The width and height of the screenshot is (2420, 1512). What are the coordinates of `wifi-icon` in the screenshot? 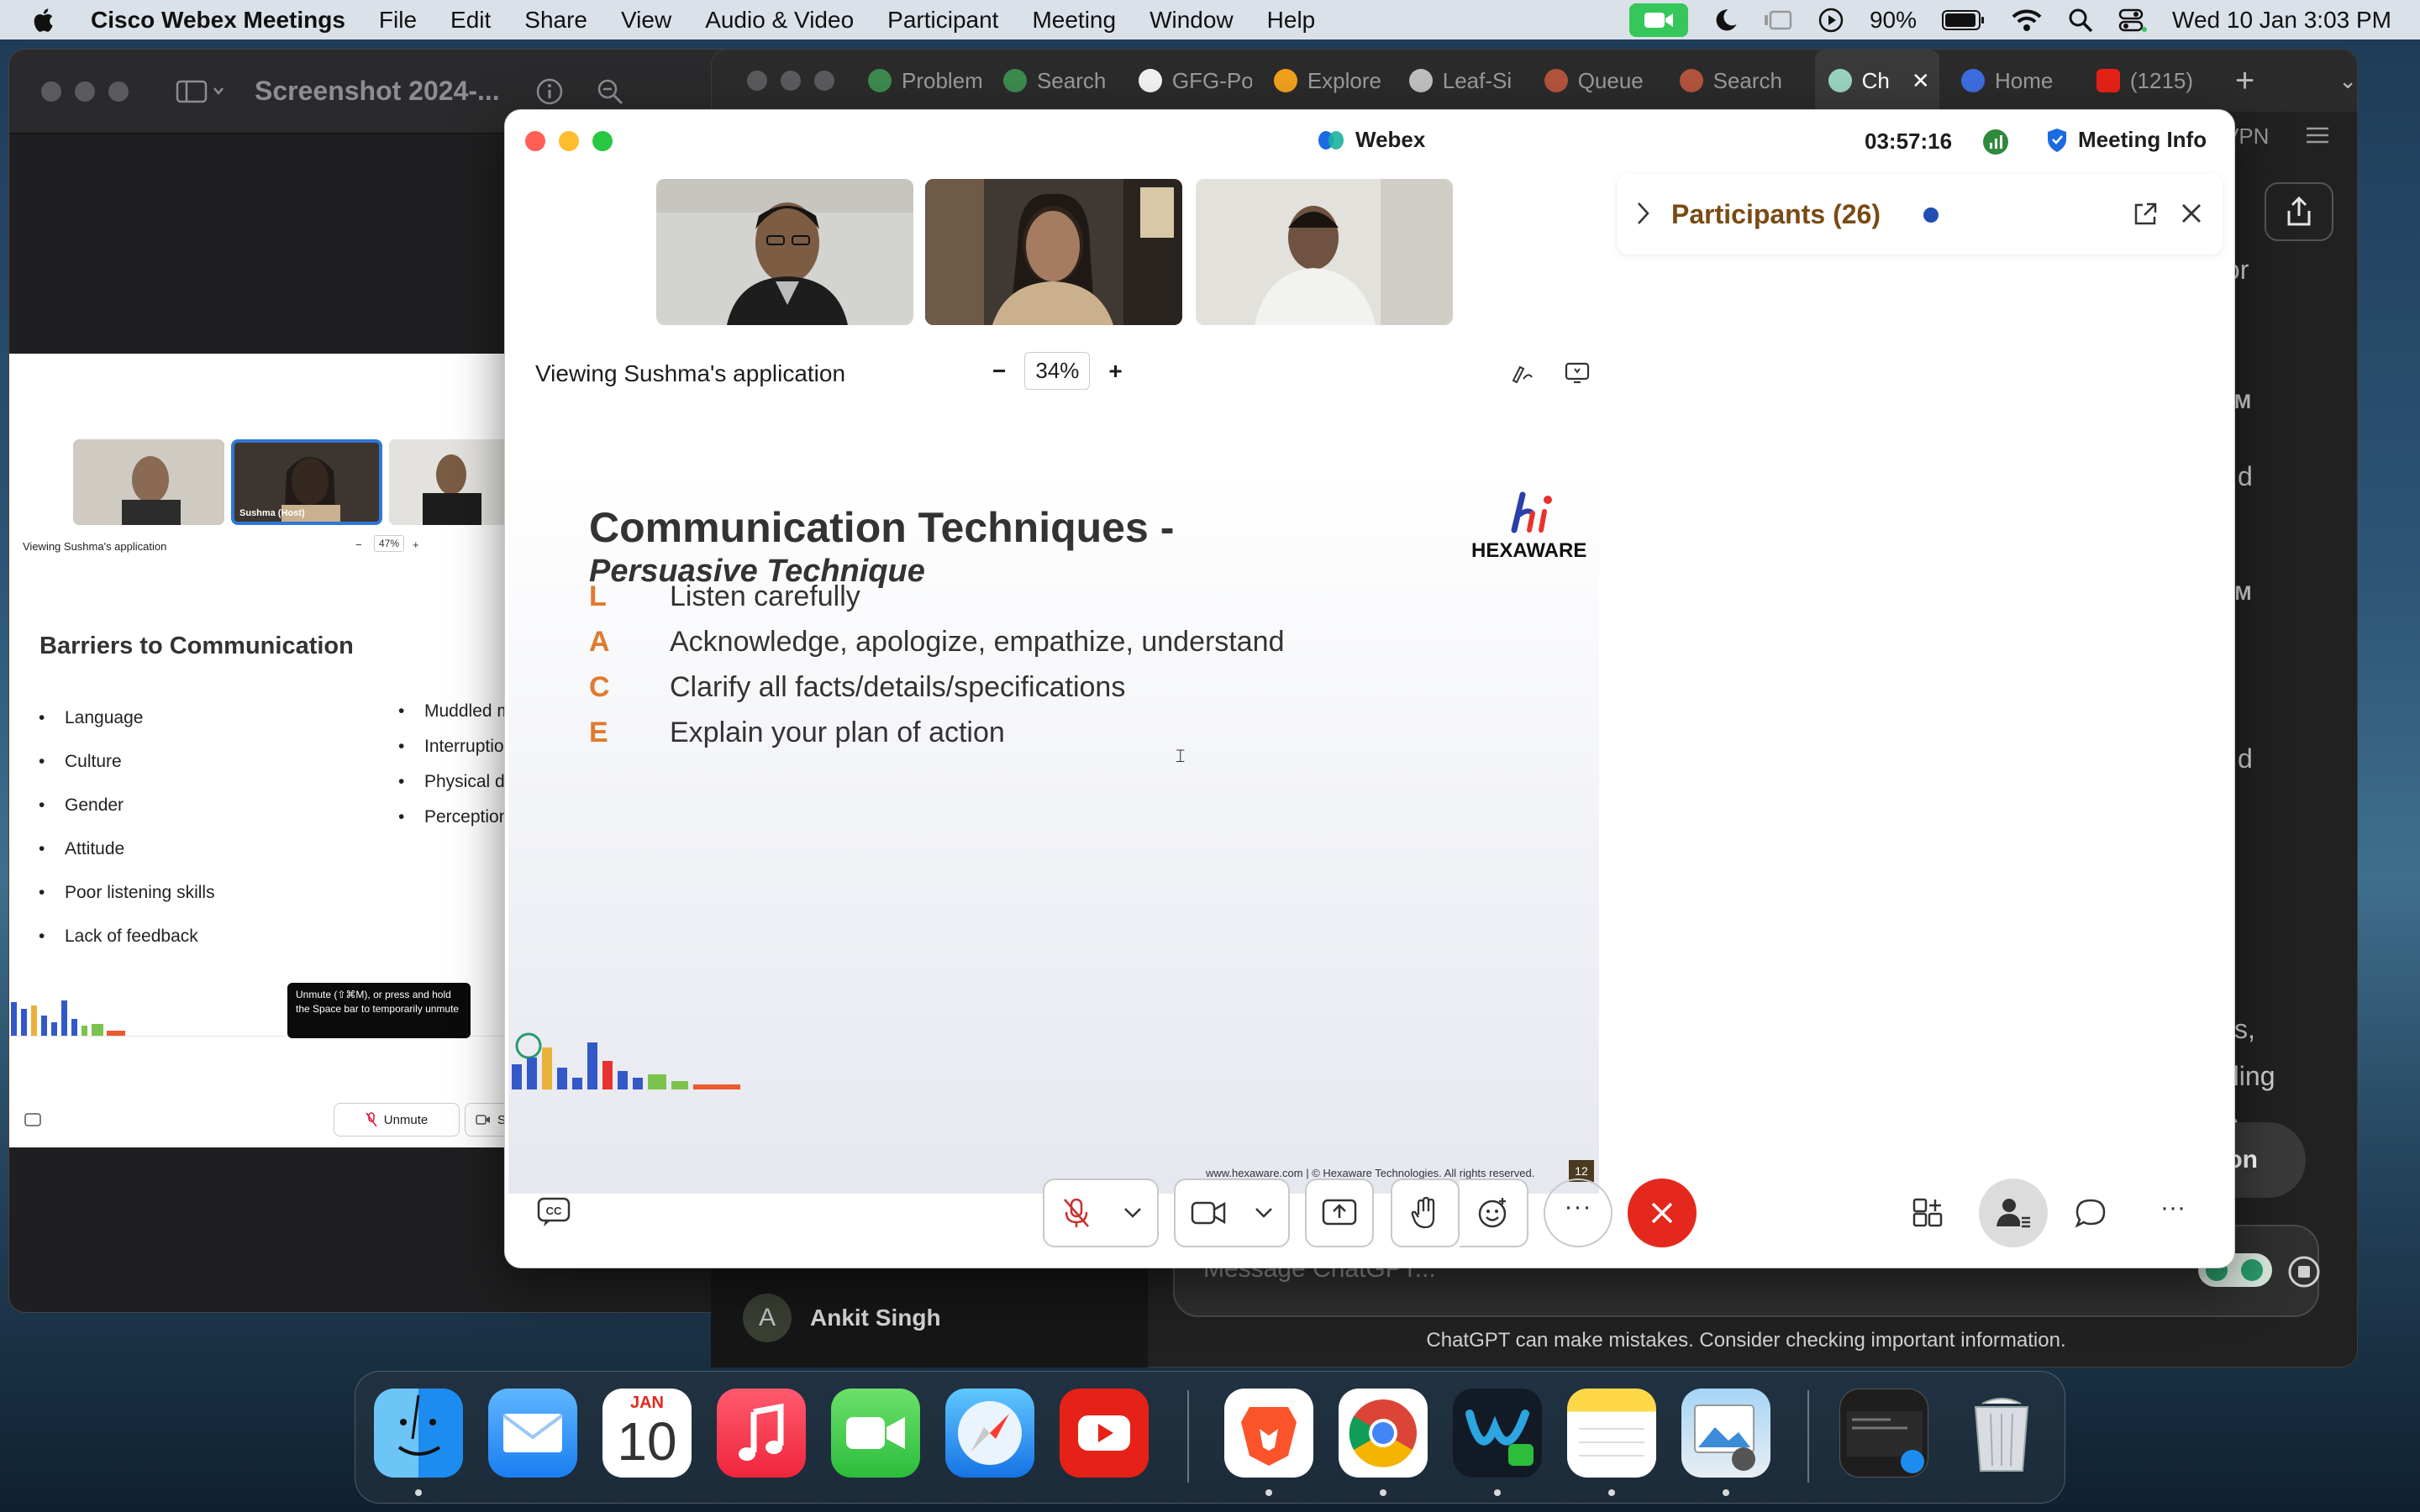 It's located at (2027, 20).